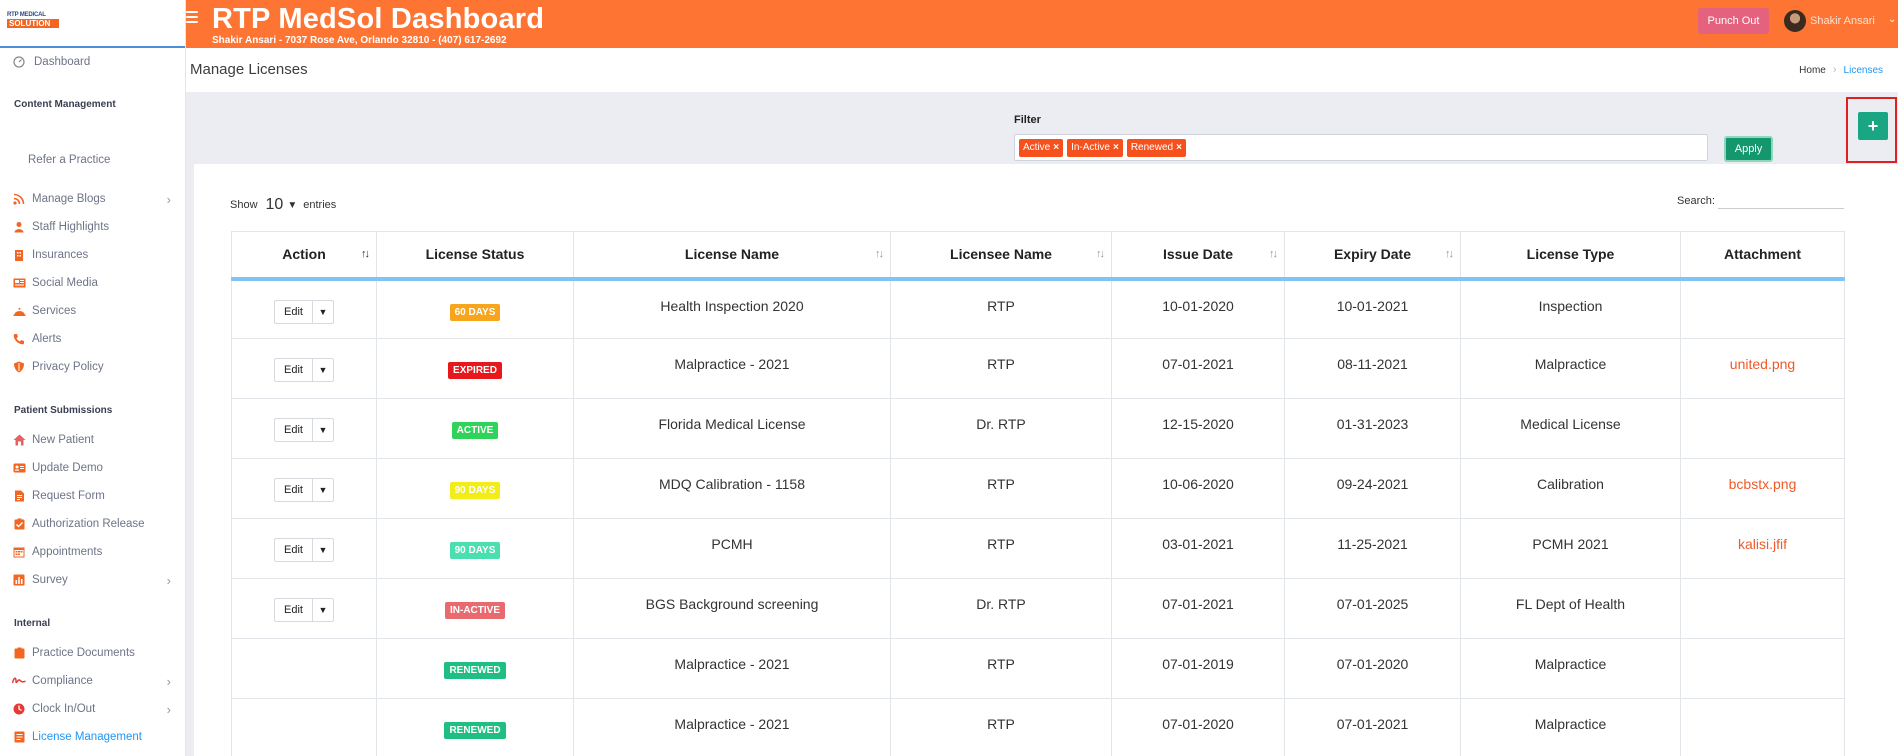 This screenshot has width=1898, height=756. I want to click on license-name-cell: MDQ Calibration - 1158, so click(732, 488).